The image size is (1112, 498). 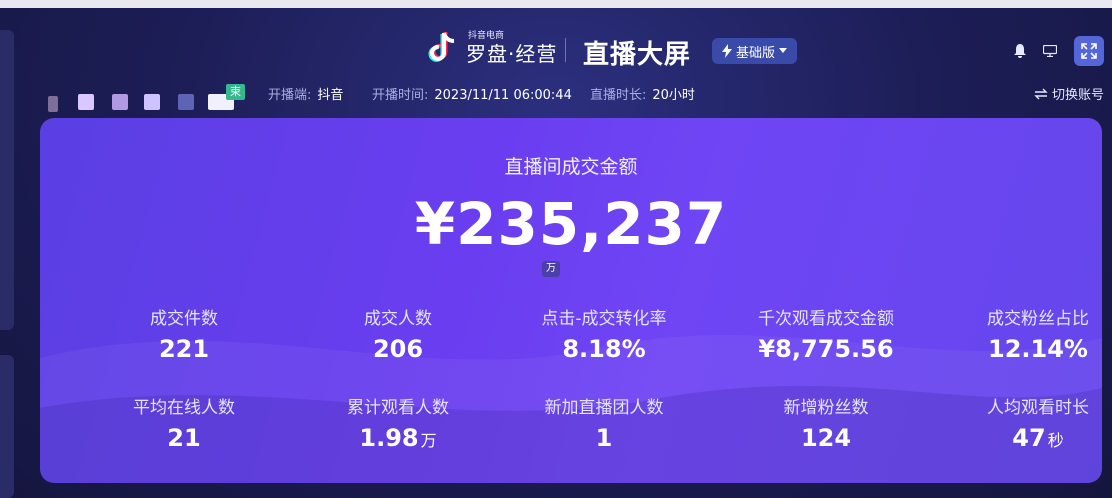 I want to click on version-button: 基础版, so click(x=755, y=51).